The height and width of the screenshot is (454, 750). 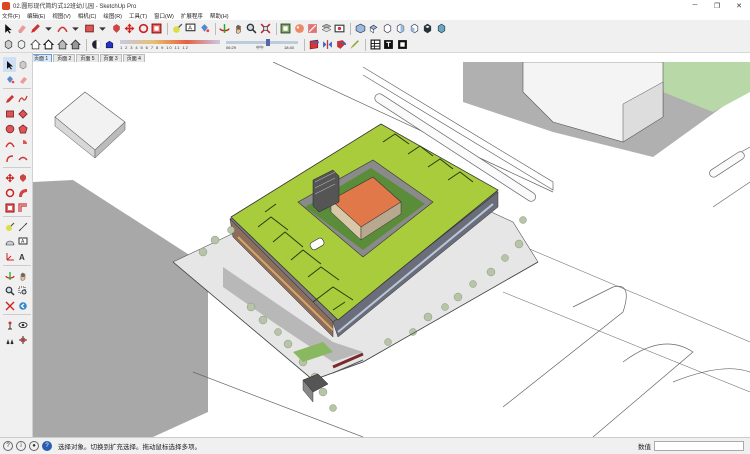 What do you see at coordinates (49, 45) in the screenshot?
I see `hidden-line-house-icon` at bounding box center [49, 45].